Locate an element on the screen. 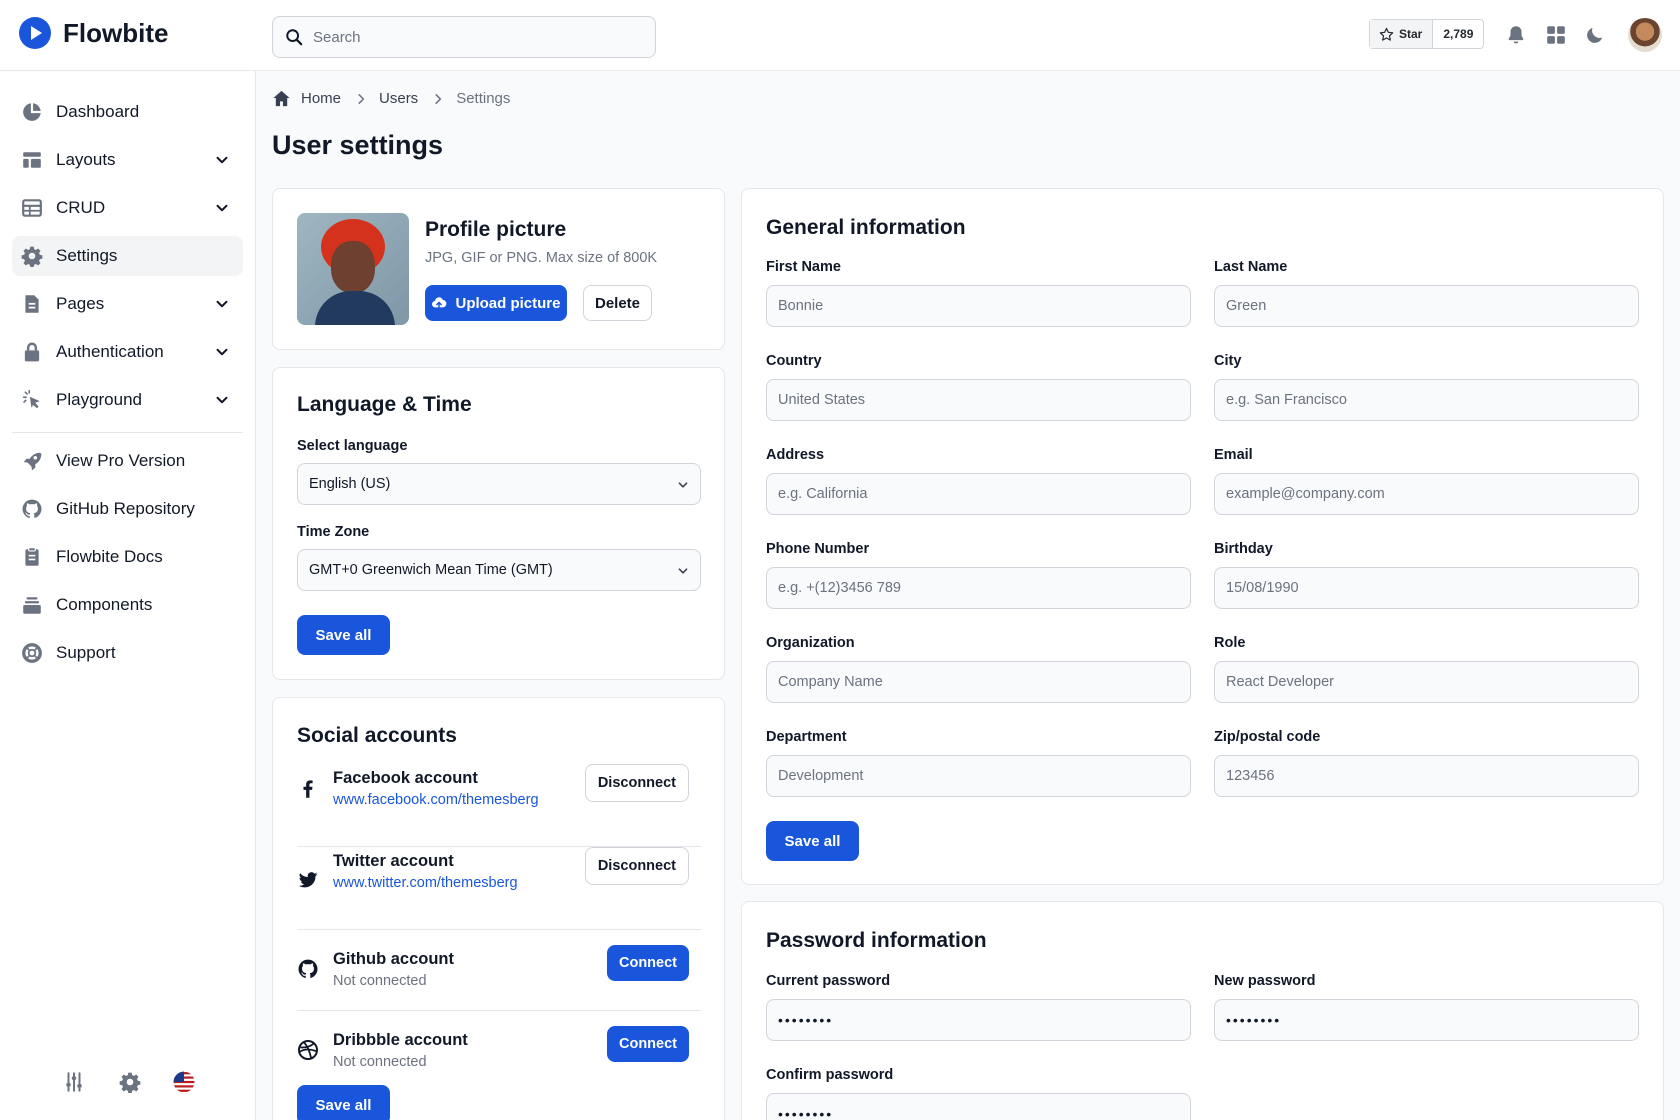 The height and width of the screenshot is (1120, 1680). sidebar-link-flowbite-docs: Flowbite Docs is located at coordinates (127, 557).